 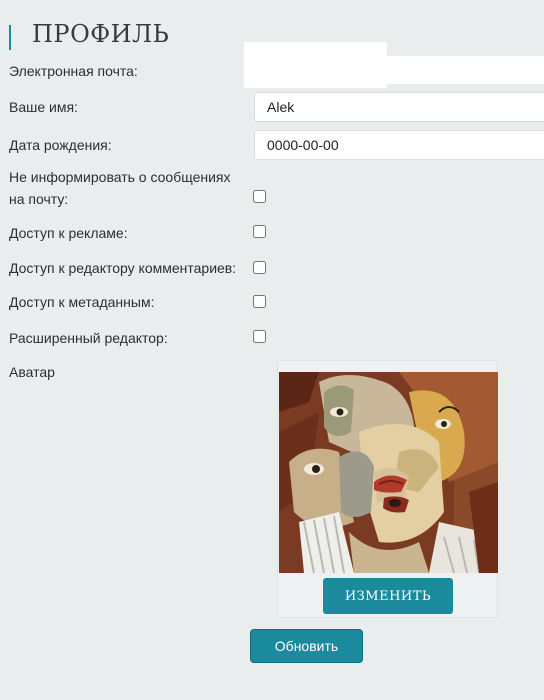 What do you see at coordinates (315, 65) in the screenshot?
I see `email-field-mask` at bounding box center [315, 65].